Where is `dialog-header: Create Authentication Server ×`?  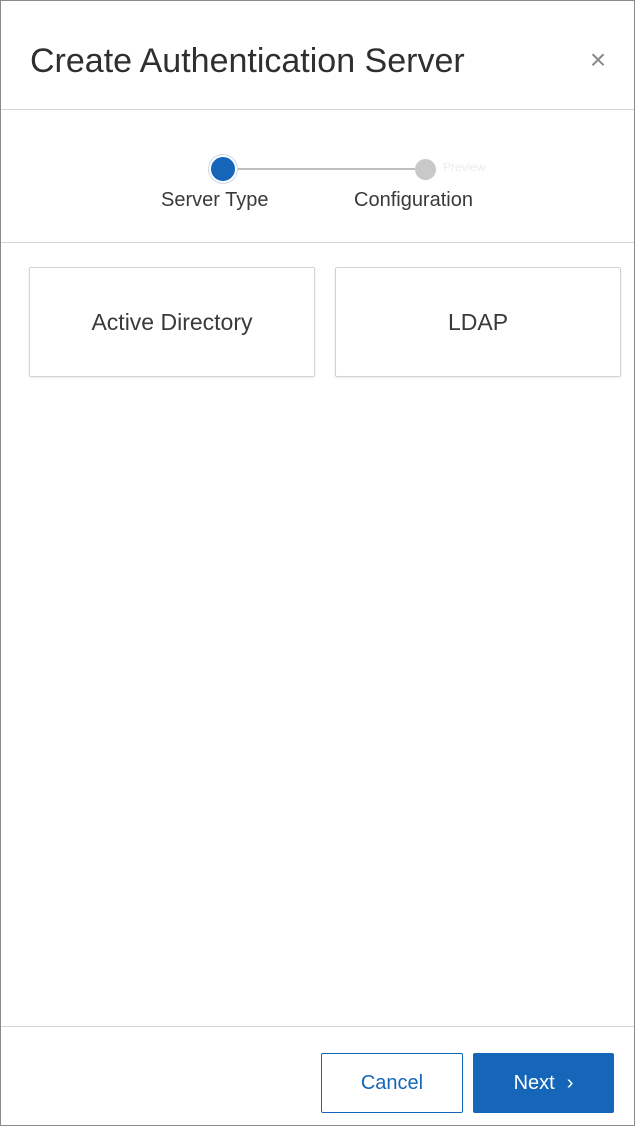 dialog-header: Create Authentication Server × is located at coordinates (317, 55).